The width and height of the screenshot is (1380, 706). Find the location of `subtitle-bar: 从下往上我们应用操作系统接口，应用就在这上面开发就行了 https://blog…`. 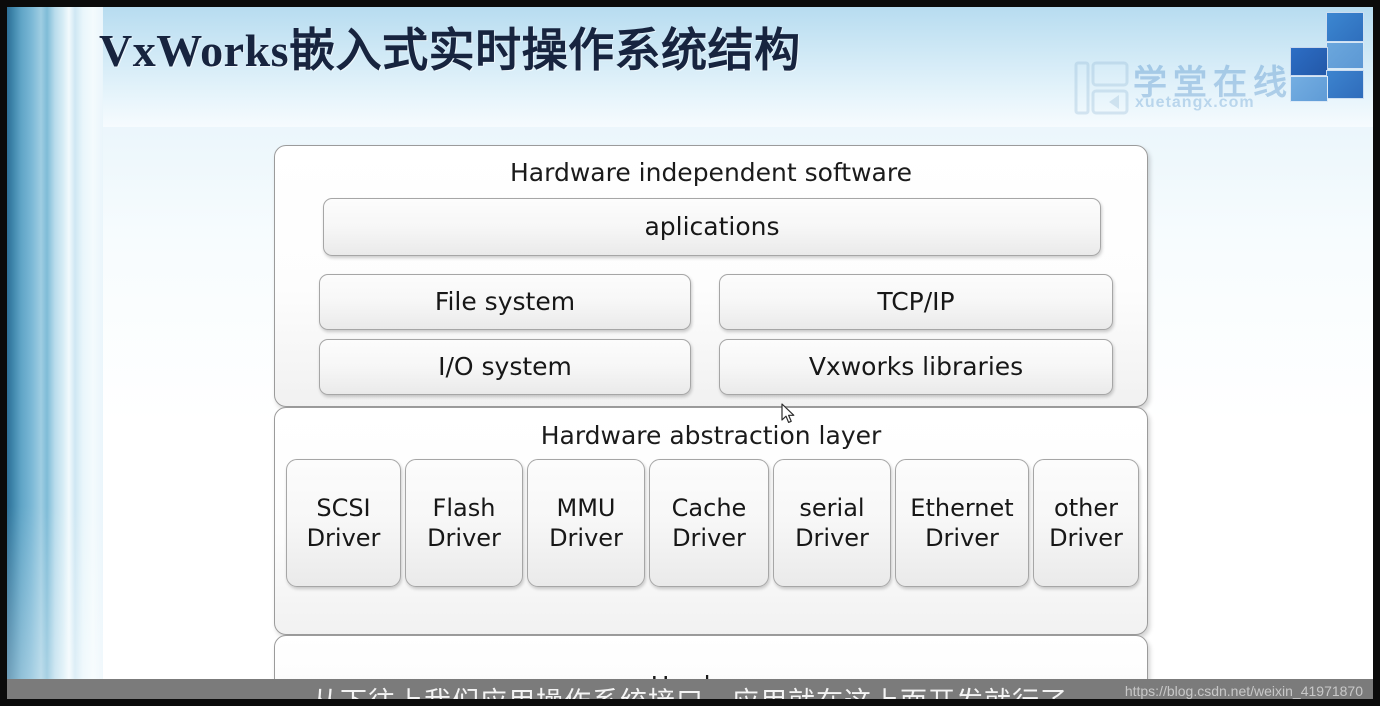

subtitle-bar: 从下往上我们应用操作系统接口，应用就在这上面开发就行了 https://blog… is located at coordinates (690, 689).